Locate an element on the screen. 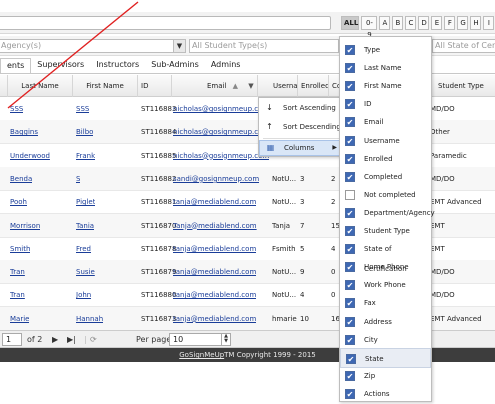 This screenshot has height=404, width=495. annotation-arrow-line is located at coordinates (73, 55).